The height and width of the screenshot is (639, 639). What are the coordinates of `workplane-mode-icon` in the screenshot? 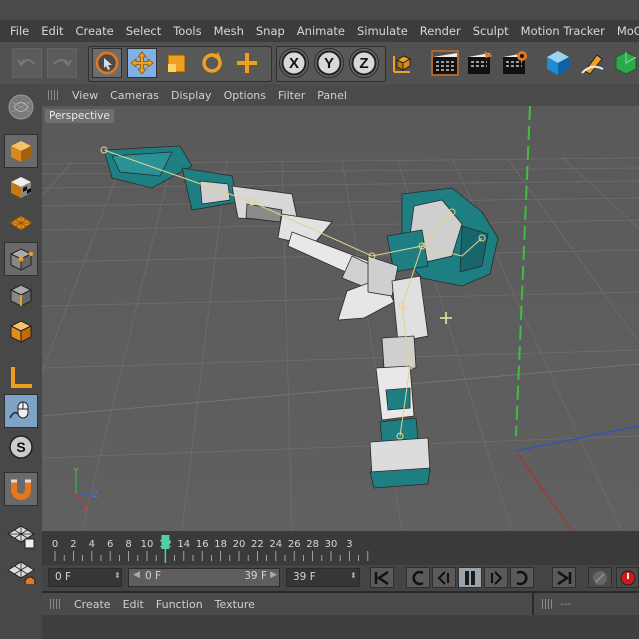 It's located at (21, 223).